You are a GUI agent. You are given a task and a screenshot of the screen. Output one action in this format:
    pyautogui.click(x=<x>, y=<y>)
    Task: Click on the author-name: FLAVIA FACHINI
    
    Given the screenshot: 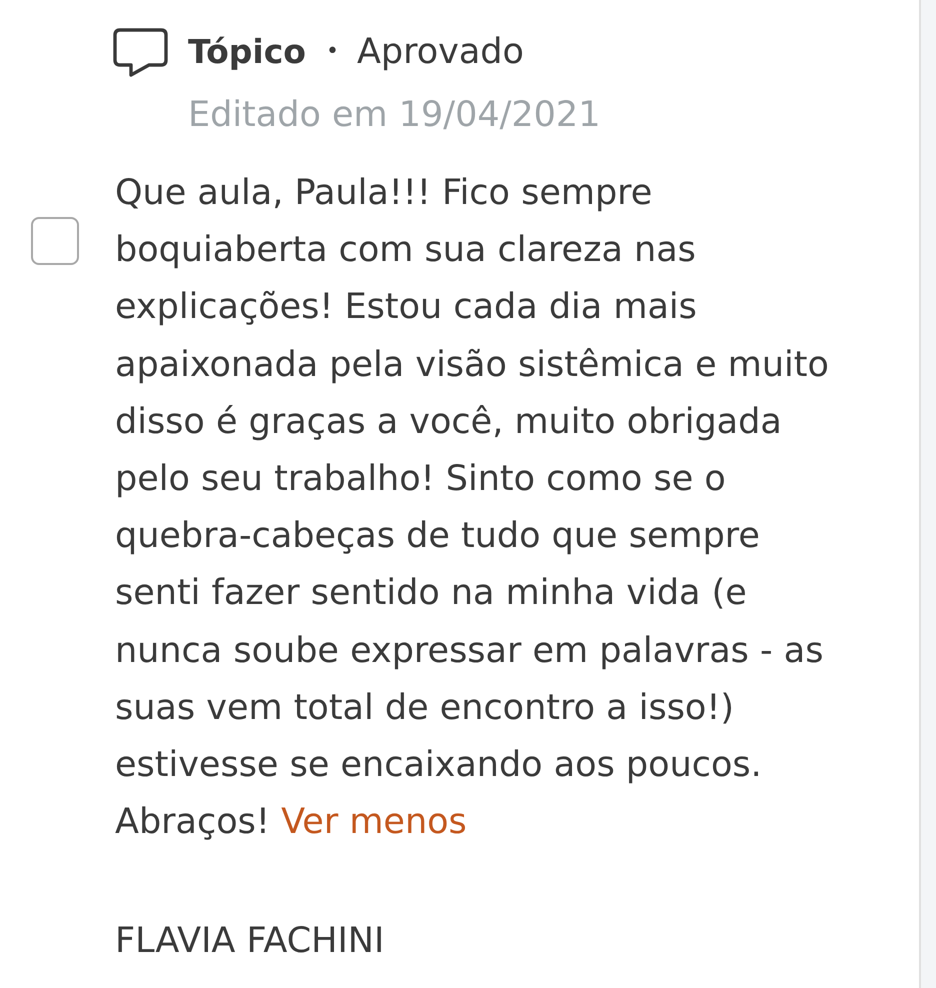 What is the action you would take?
    pyautogui.click(x=250, y=942)
    